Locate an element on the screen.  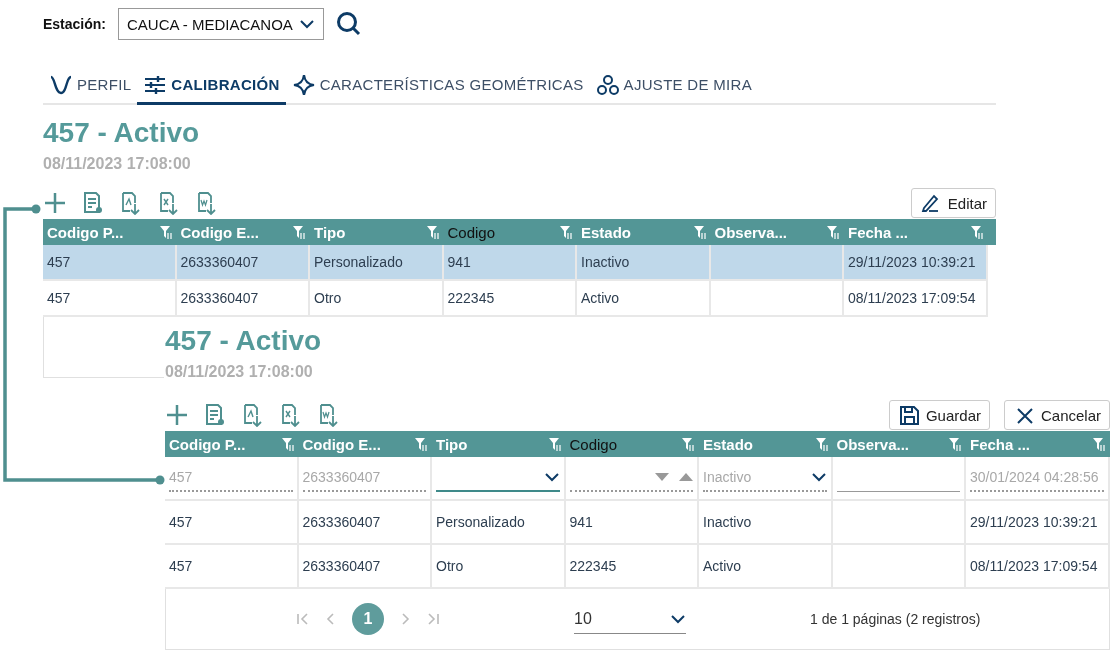
page-size-dropdown: 10 is located at coordinates (630, 619).